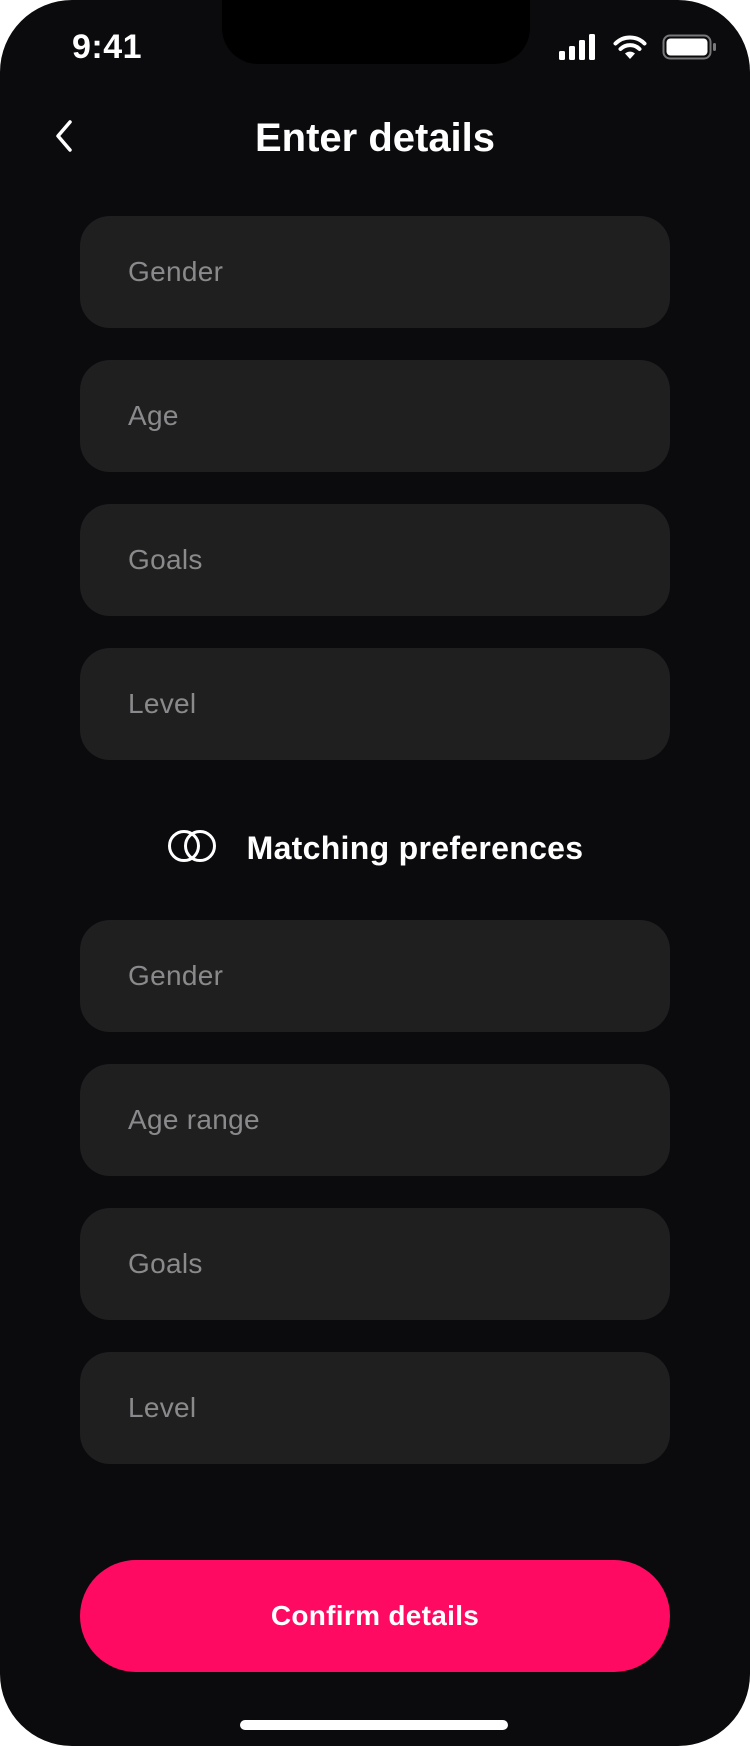  What do you see at coordinates (578, 49) in the screenshot?
I see `signal-icon` at bounding box center [578, 49].